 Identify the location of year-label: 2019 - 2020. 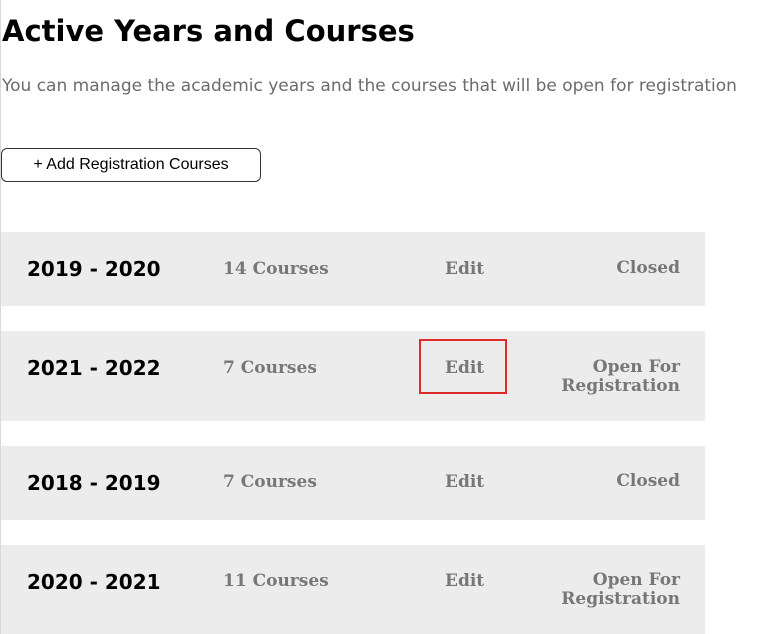
(94, 269).